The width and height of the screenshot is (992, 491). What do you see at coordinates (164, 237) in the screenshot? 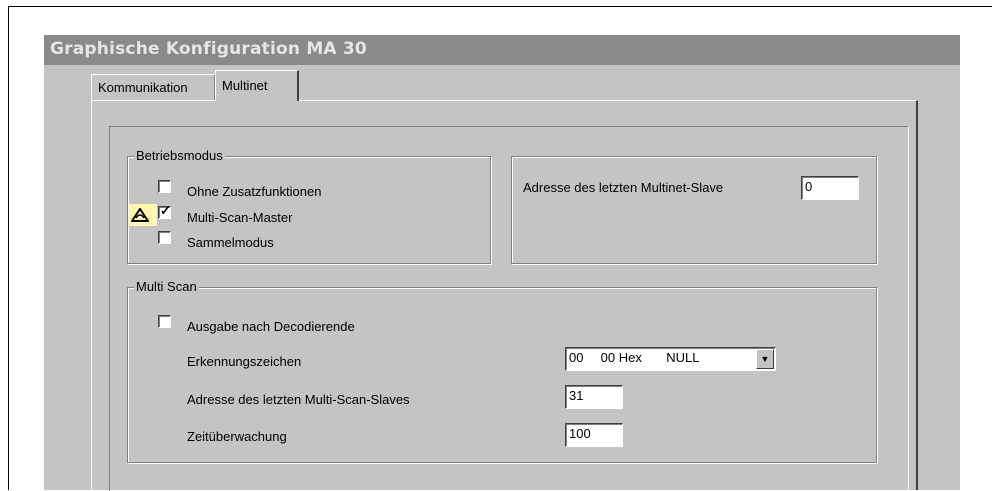
I see `checkbox-sammelmodus` at bounding box center [164, 237].